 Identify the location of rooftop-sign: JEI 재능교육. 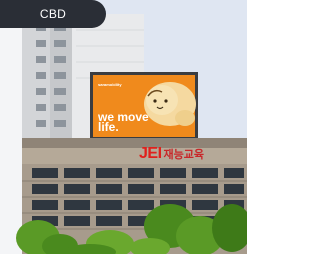
(171, 154).